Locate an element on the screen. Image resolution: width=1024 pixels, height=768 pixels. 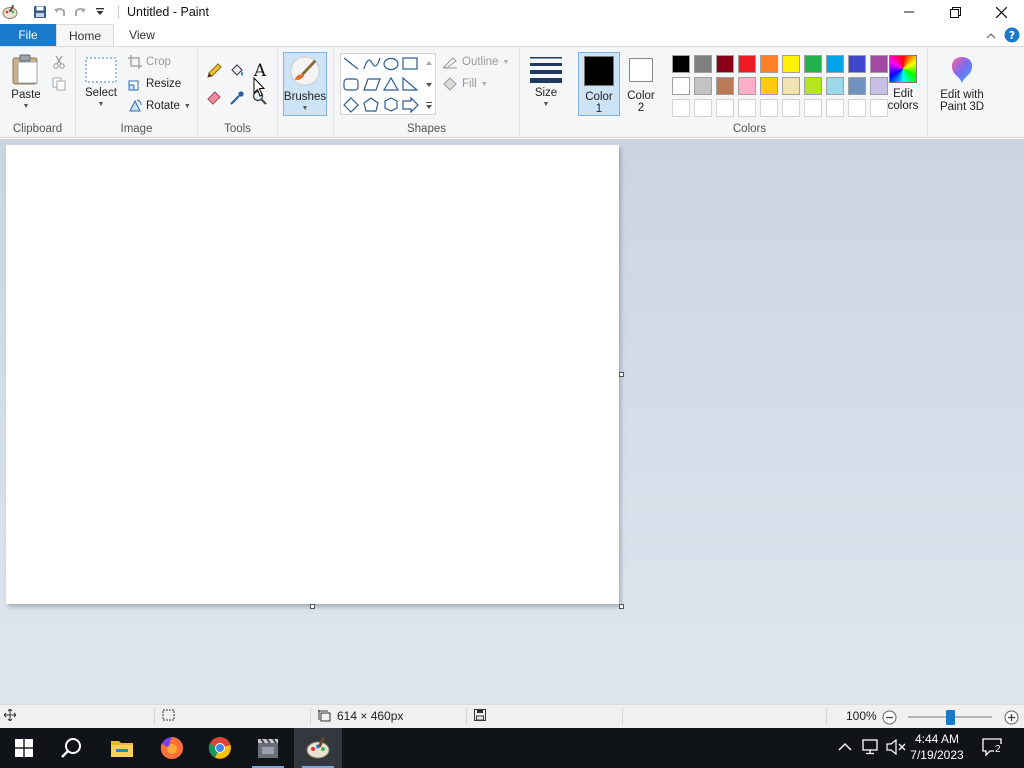
cut-button is located at coordinates (59, 63).